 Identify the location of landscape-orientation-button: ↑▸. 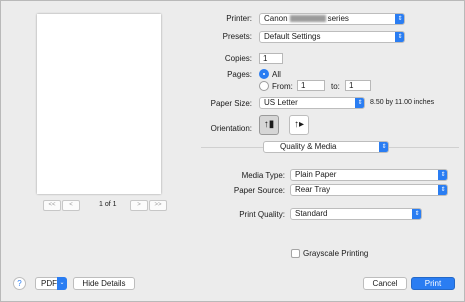
(299, 125).